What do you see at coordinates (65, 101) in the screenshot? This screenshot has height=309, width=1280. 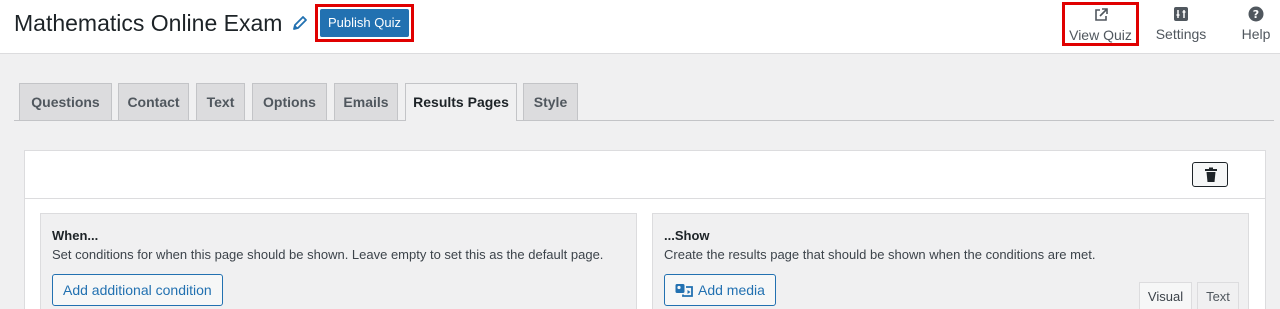 I see `tab-questions: Questions` at bounding box center [65, 101].